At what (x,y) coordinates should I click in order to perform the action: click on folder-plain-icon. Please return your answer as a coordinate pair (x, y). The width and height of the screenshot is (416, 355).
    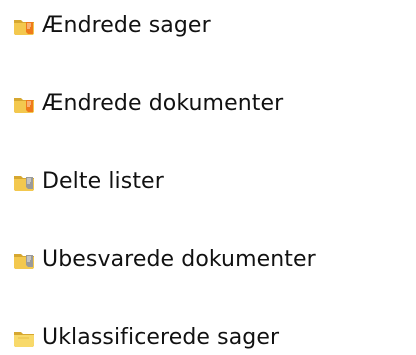
    Looking at the image, I should click on (24, 338).